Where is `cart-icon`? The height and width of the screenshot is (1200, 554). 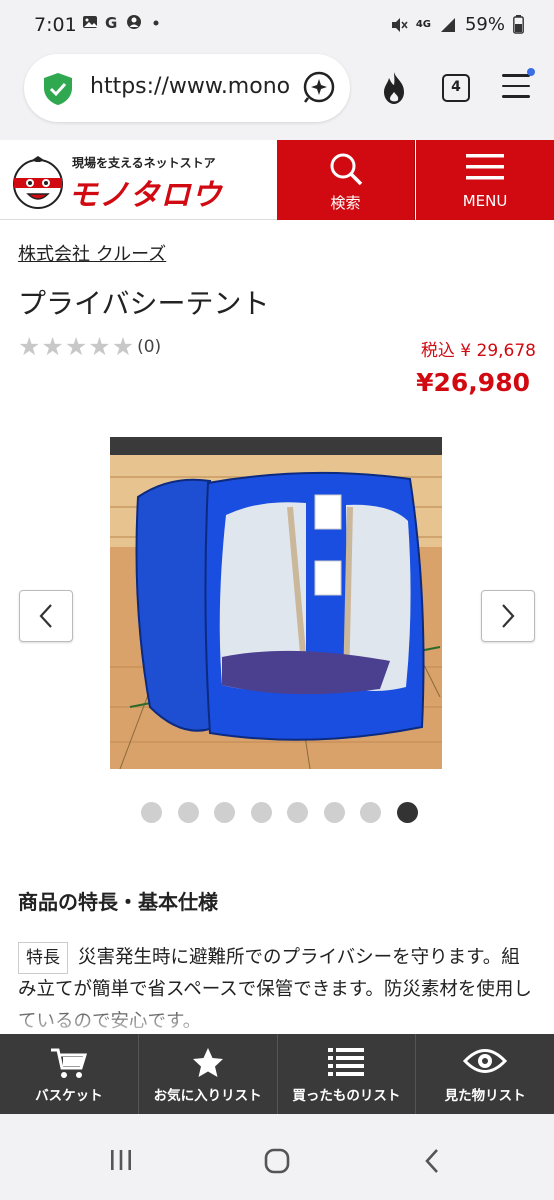 cart-icon is located at coordinates (68, 1063).